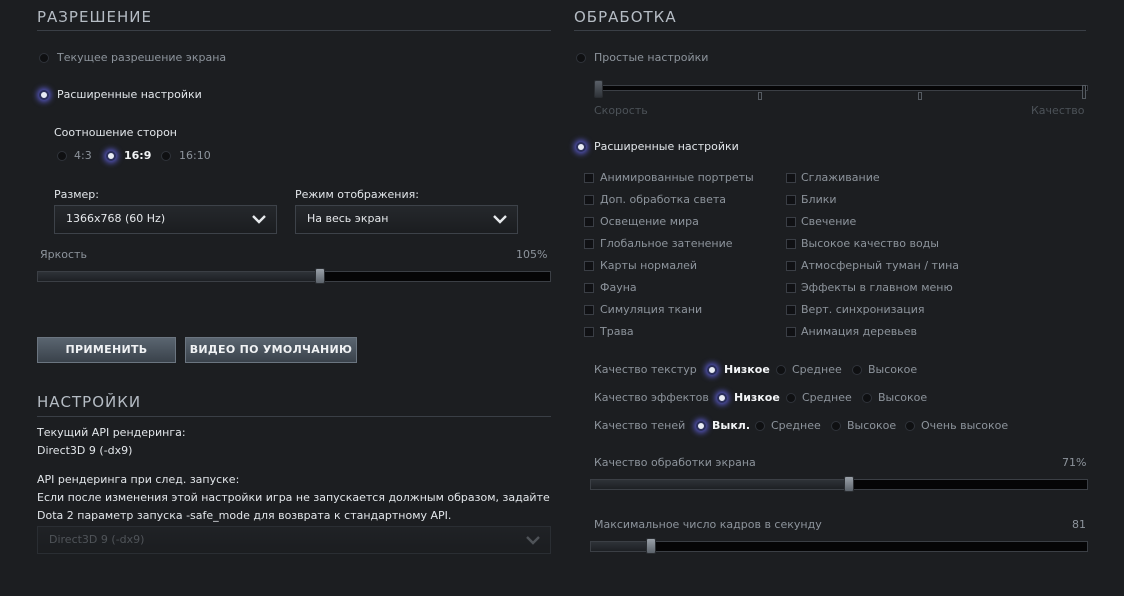 This screenshot has width=1124, height=596. What do you see at coordinates (97, 539) in the screenshot?
I see `render-api-select-value: Direct3D 9 (-dx9)` at bounding box center [97, 539].